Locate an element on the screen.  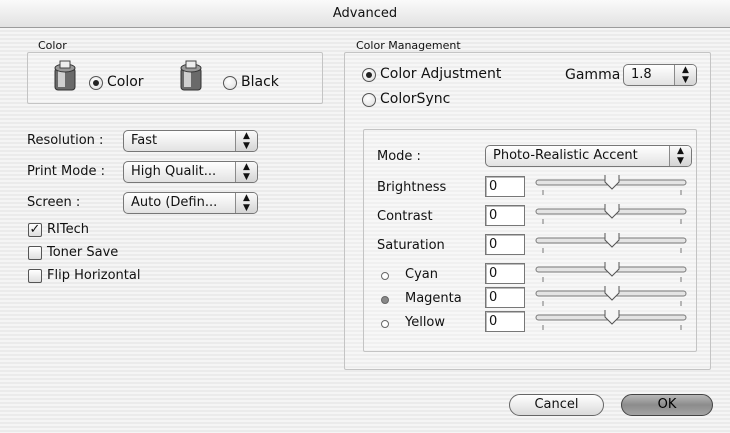
color-group-label: Color is located at coordinates (52, 45).